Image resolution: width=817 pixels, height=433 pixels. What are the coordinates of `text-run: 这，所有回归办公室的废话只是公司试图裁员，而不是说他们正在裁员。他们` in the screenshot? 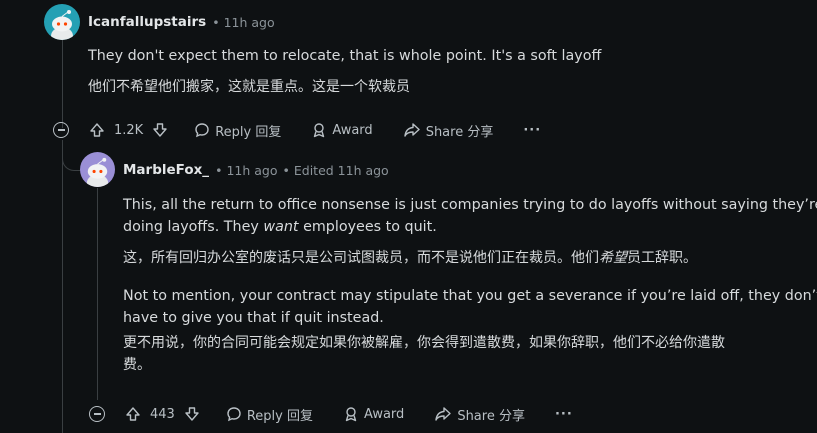 It's located at (361, 258).